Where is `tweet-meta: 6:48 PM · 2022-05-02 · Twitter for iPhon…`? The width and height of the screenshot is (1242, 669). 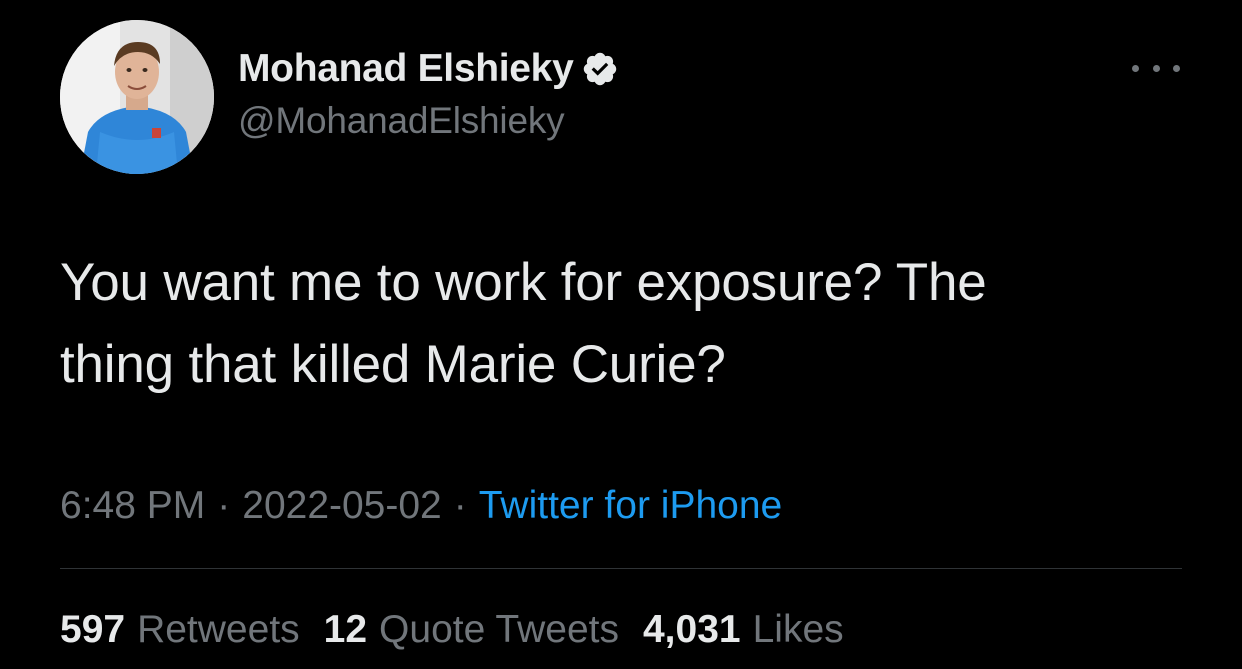 tweet-meta: 6:48 PM · 2022-05-02 · Twitter for iPhon… is located at coordinates (421, 506).